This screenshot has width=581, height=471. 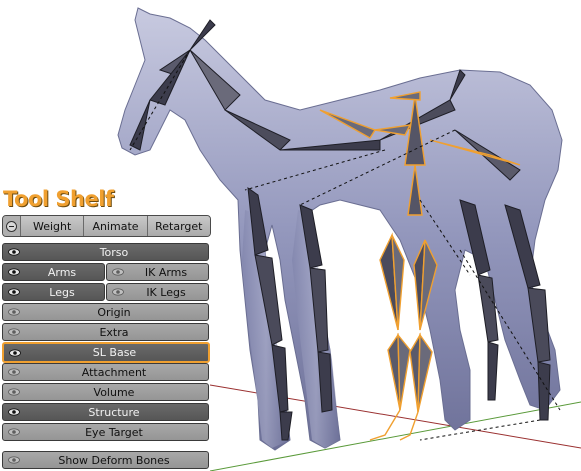 What do you see at coordinates (58, 199) in the screenshot?
I see `tool-shelf-title: Tool Shelf` at bounding box center [58, 199].